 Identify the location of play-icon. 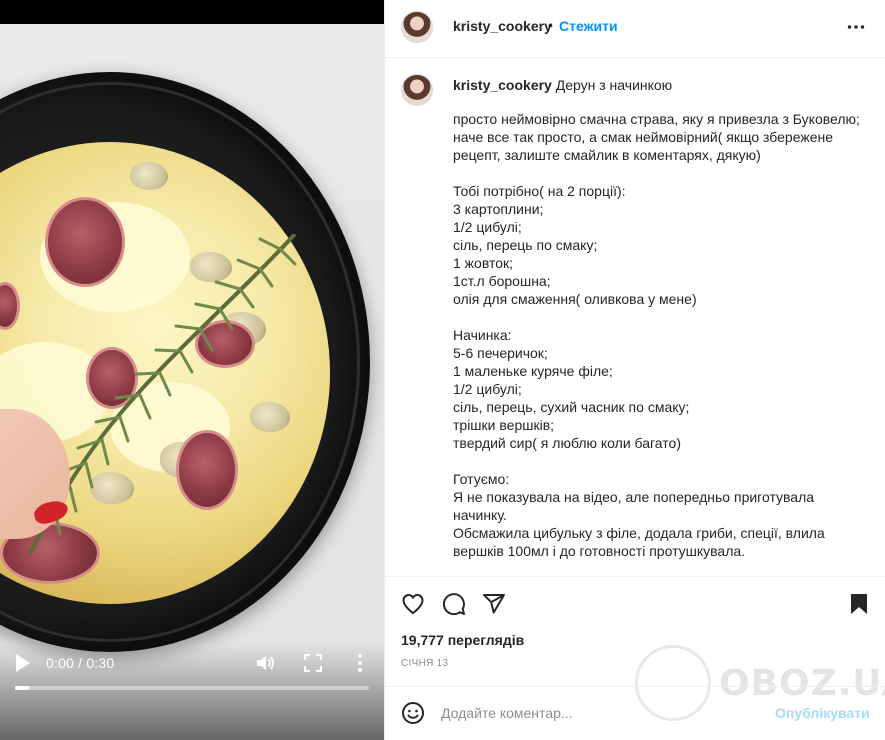
(23, 663).